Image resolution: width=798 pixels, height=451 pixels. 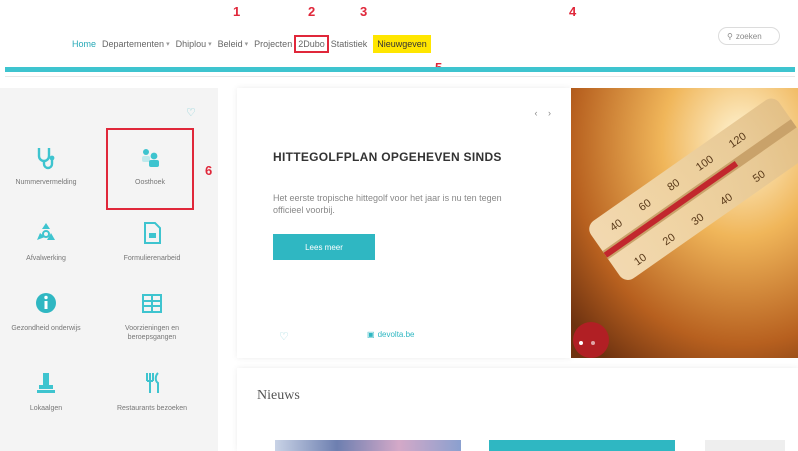 What do you see at coordinates (46, 328) in the screenshot?
I see `service-tile-label: Gezondheid onderwijs` at bounding box center [46, 328].